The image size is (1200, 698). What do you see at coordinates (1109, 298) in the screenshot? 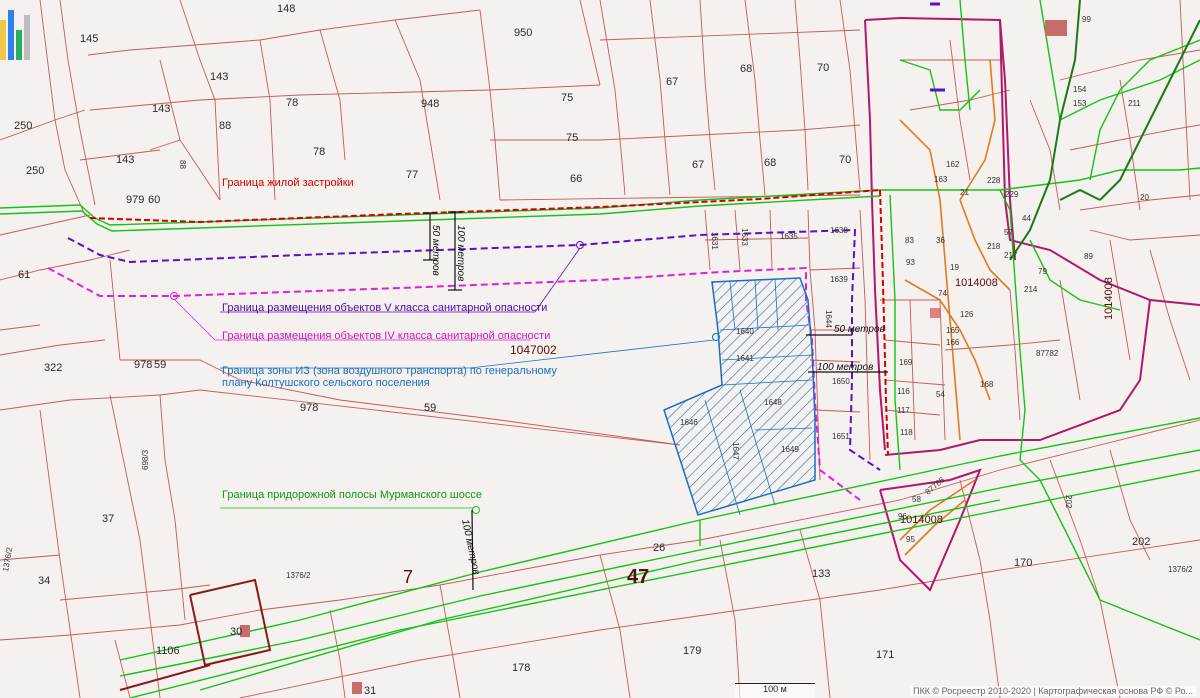
I see `quarter-1014008: 1014008` at bounding box center [1109, 298].